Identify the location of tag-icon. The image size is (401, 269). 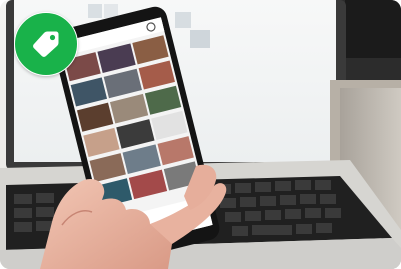
(46, 44).